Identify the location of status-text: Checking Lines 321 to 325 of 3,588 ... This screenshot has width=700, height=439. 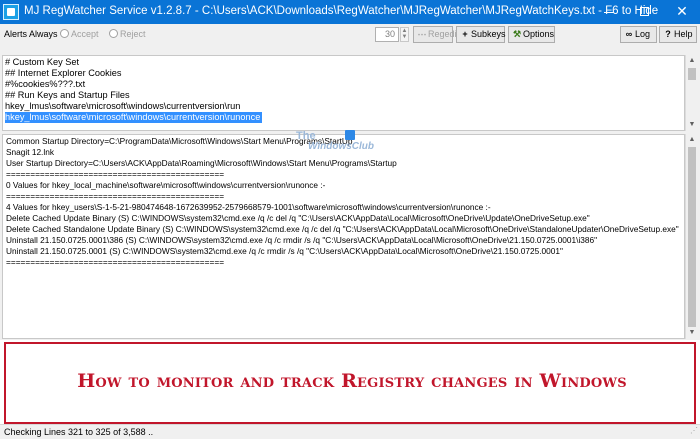
(79, 432).